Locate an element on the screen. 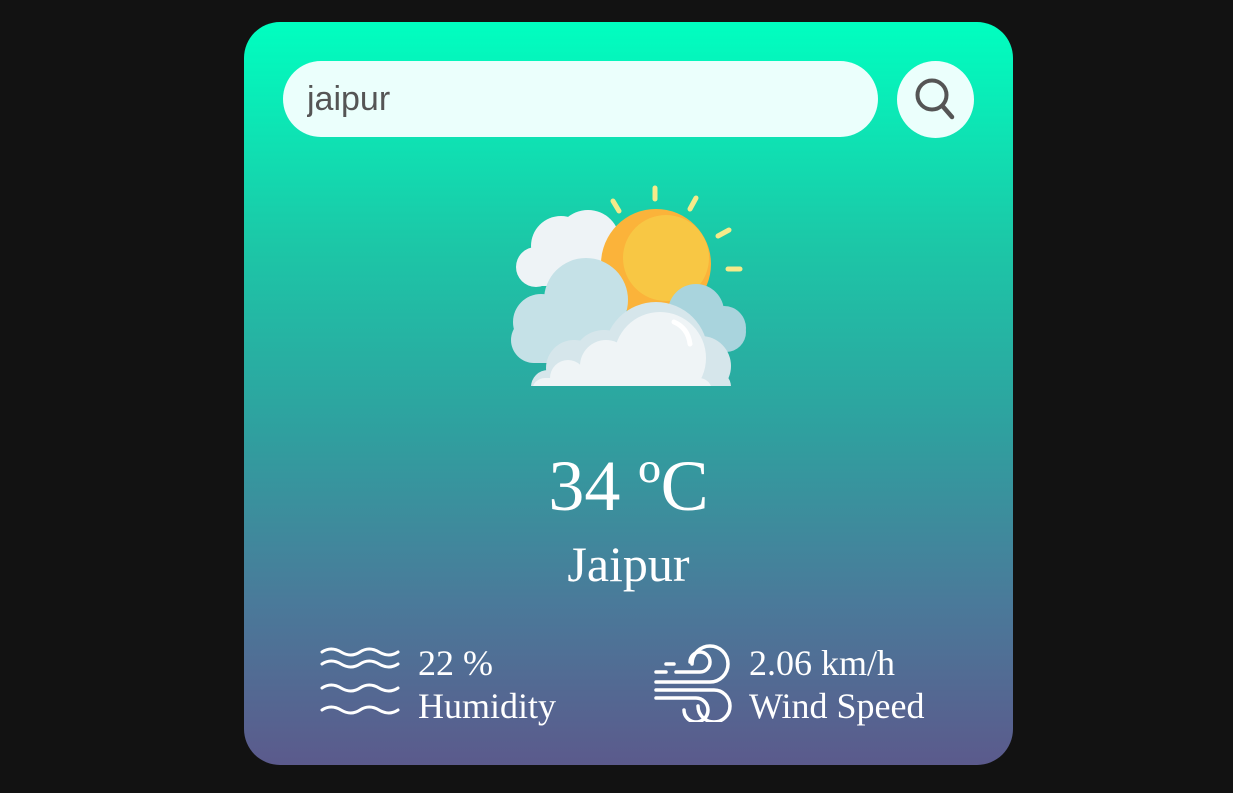  humidity-value: 22 % is located at coordinates (455, 663).